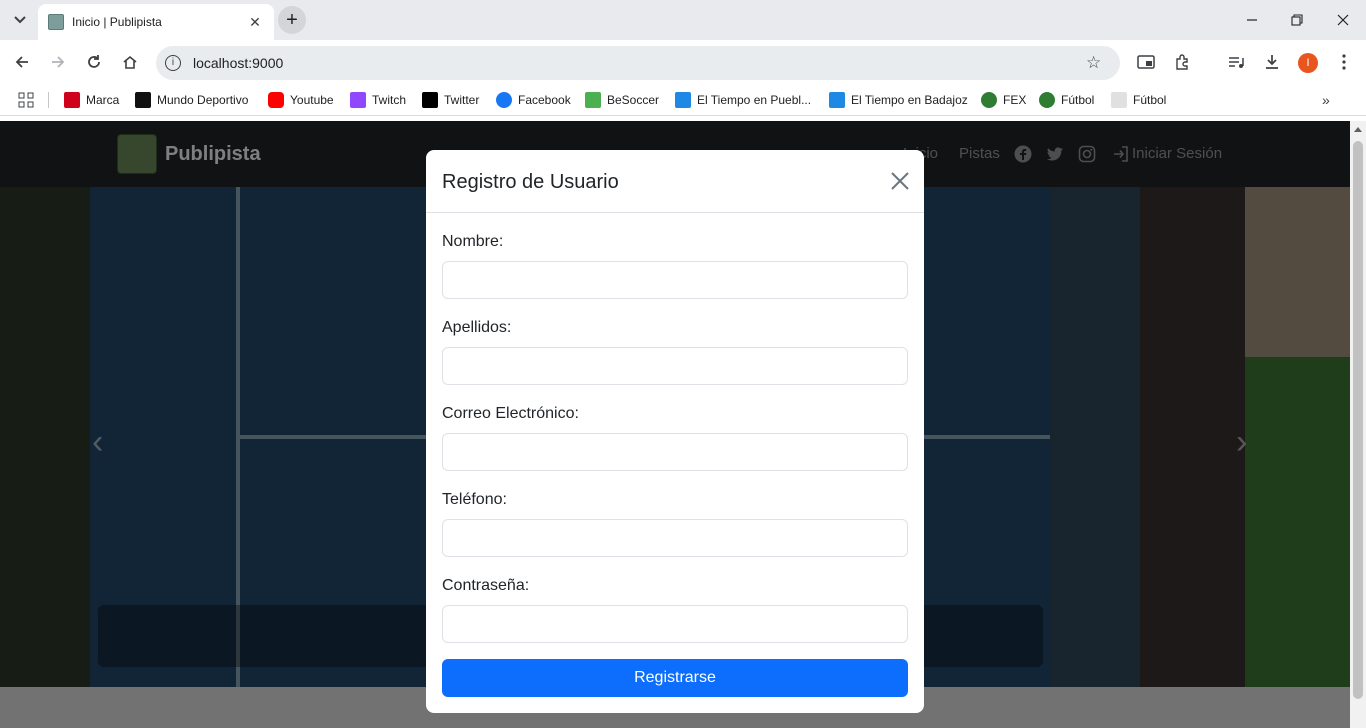 The width and height of the screenshot is (1366, 728). Describe the element at coordinates (430, 100) in the screenshot. I see `x-icon` at that location.